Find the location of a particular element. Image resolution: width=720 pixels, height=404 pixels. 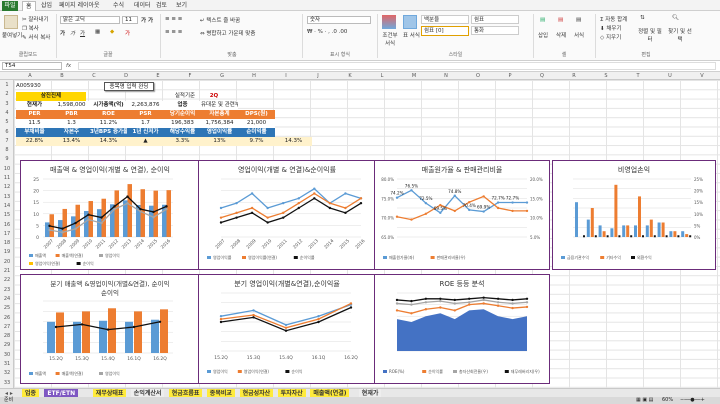

delete-cells-icon: ▤ is located at coordinates (560, 20).